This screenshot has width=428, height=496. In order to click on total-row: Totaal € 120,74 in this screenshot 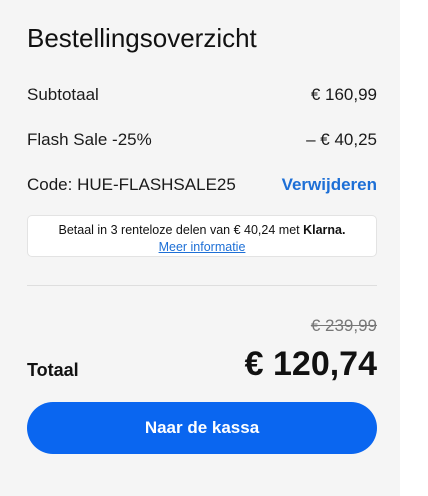, I will do `click(202, 364)`.